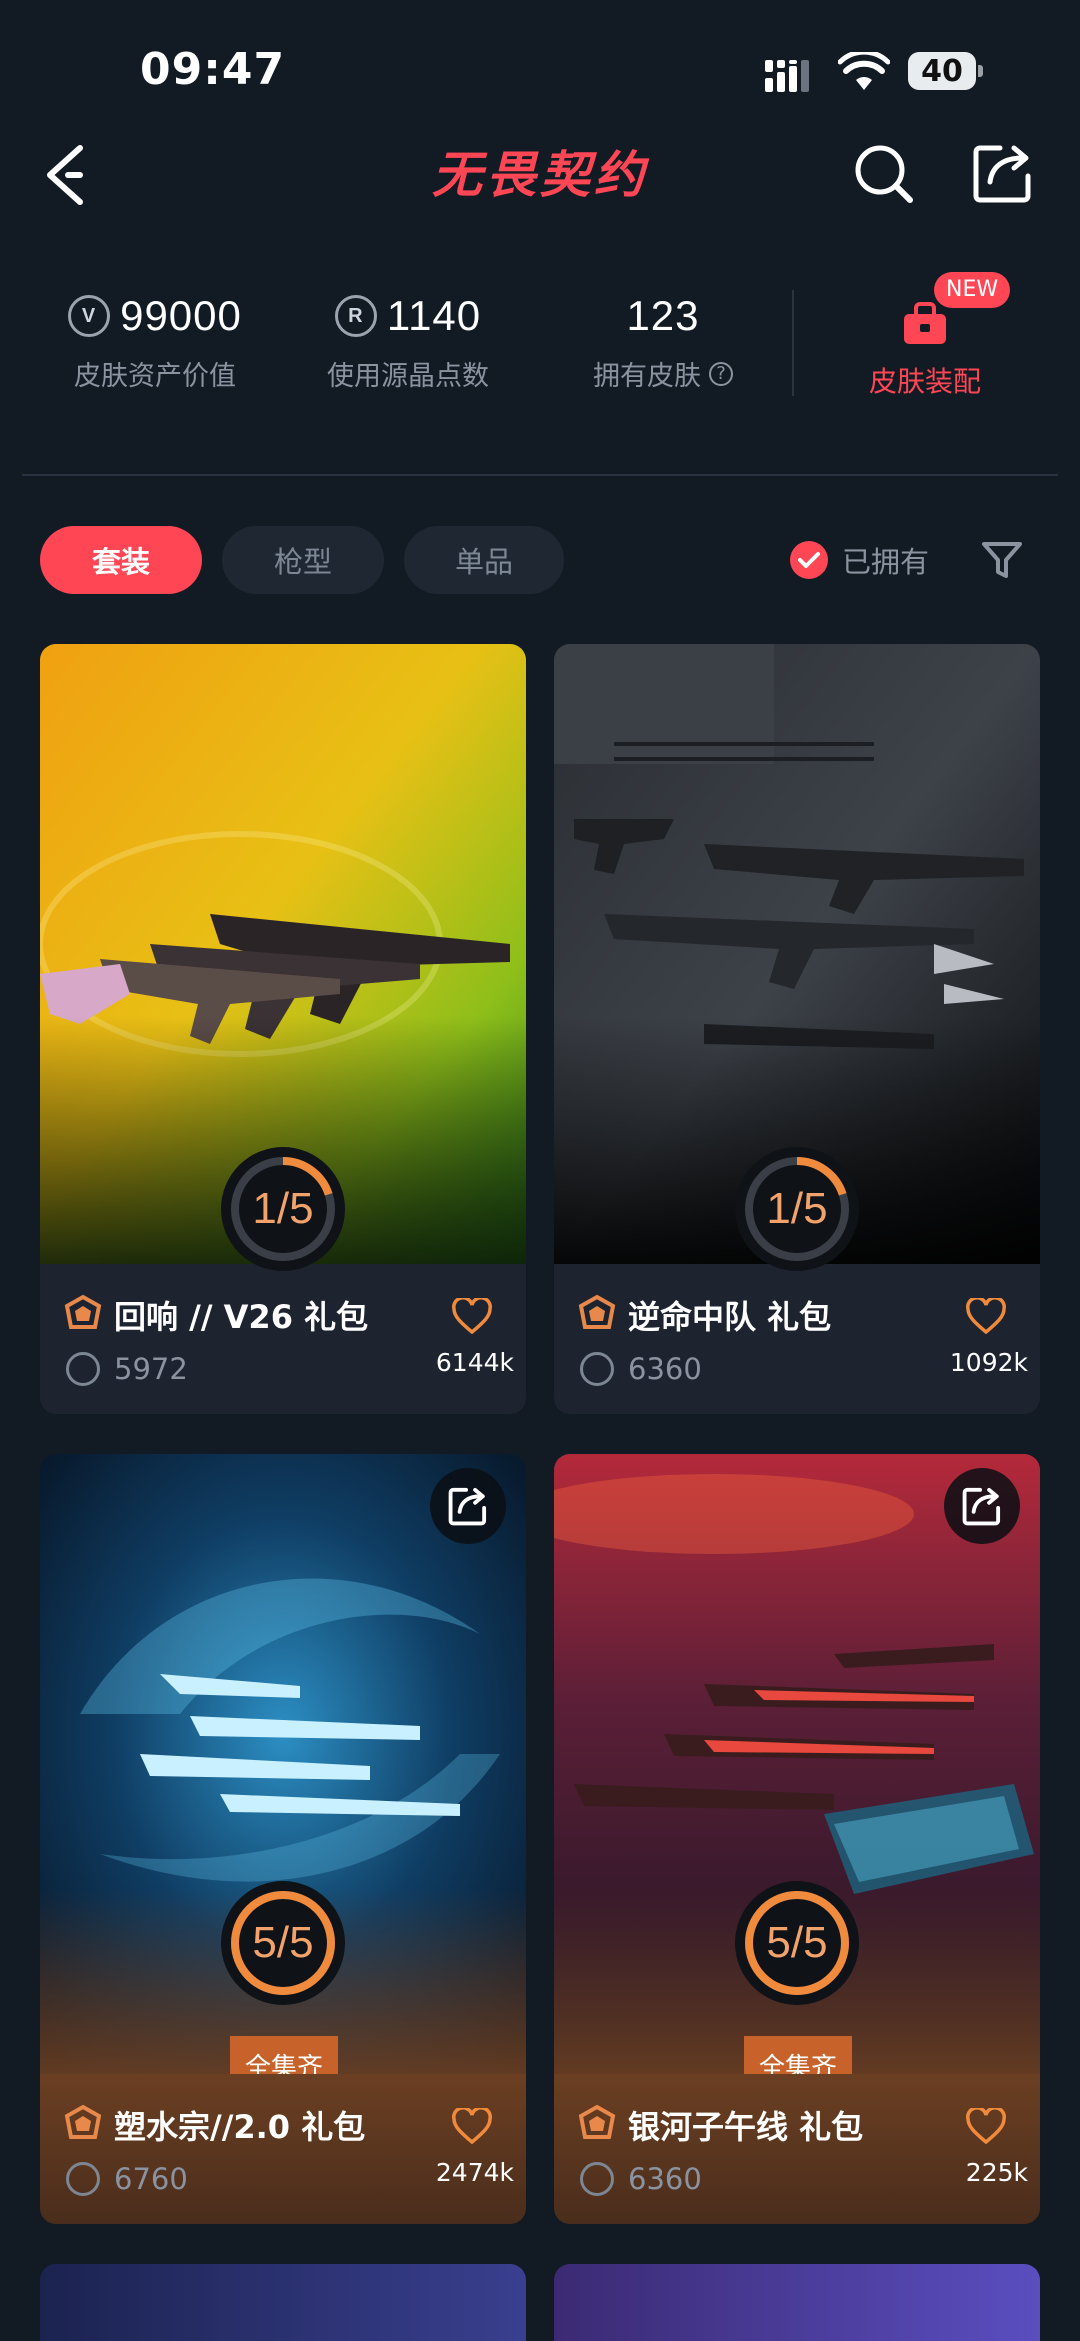  Describe the element at coordinates (988, 1362) in the screenshot. I see `bundle-likes: 1092k` at that location.